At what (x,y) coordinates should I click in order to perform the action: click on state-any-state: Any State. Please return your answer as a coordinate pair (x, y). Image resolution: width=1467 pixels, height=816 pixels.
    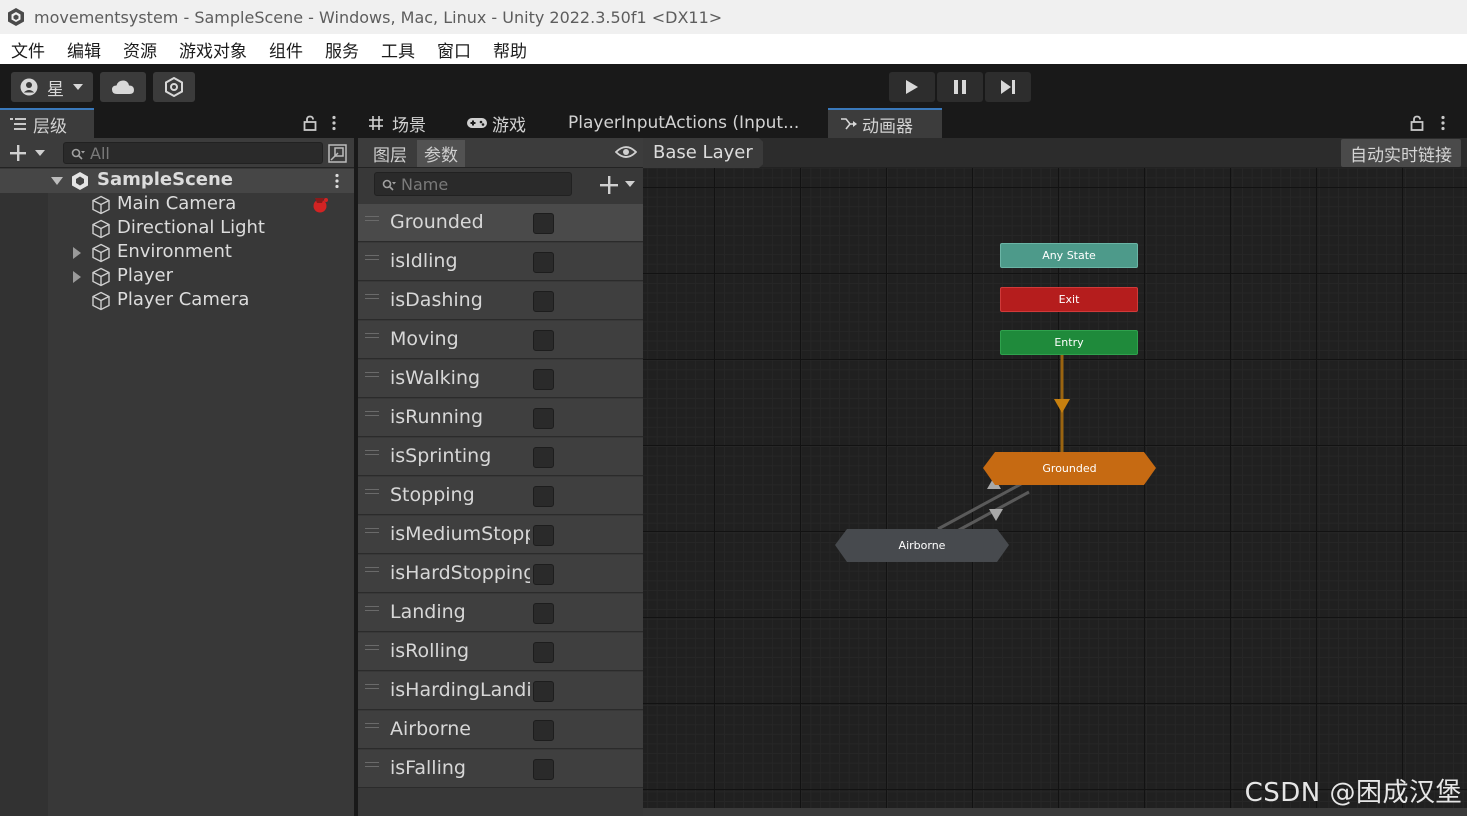
    Looking at the image, I should click on (1069, 255).